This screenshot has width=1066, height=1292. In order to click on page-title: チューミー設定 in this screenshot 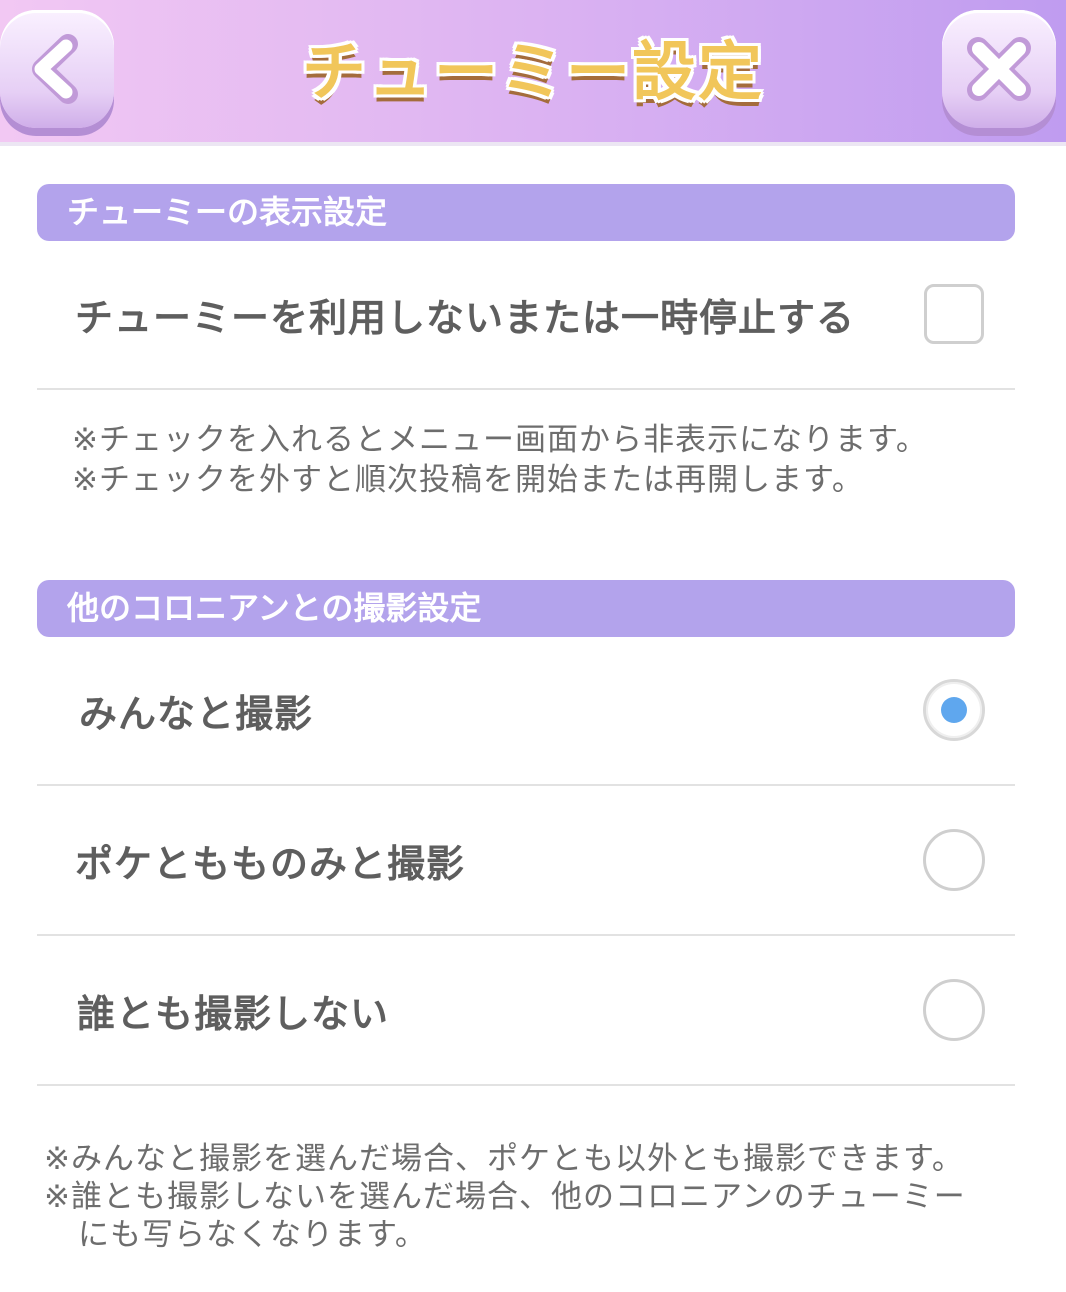, I will do `click(533, 73)`.